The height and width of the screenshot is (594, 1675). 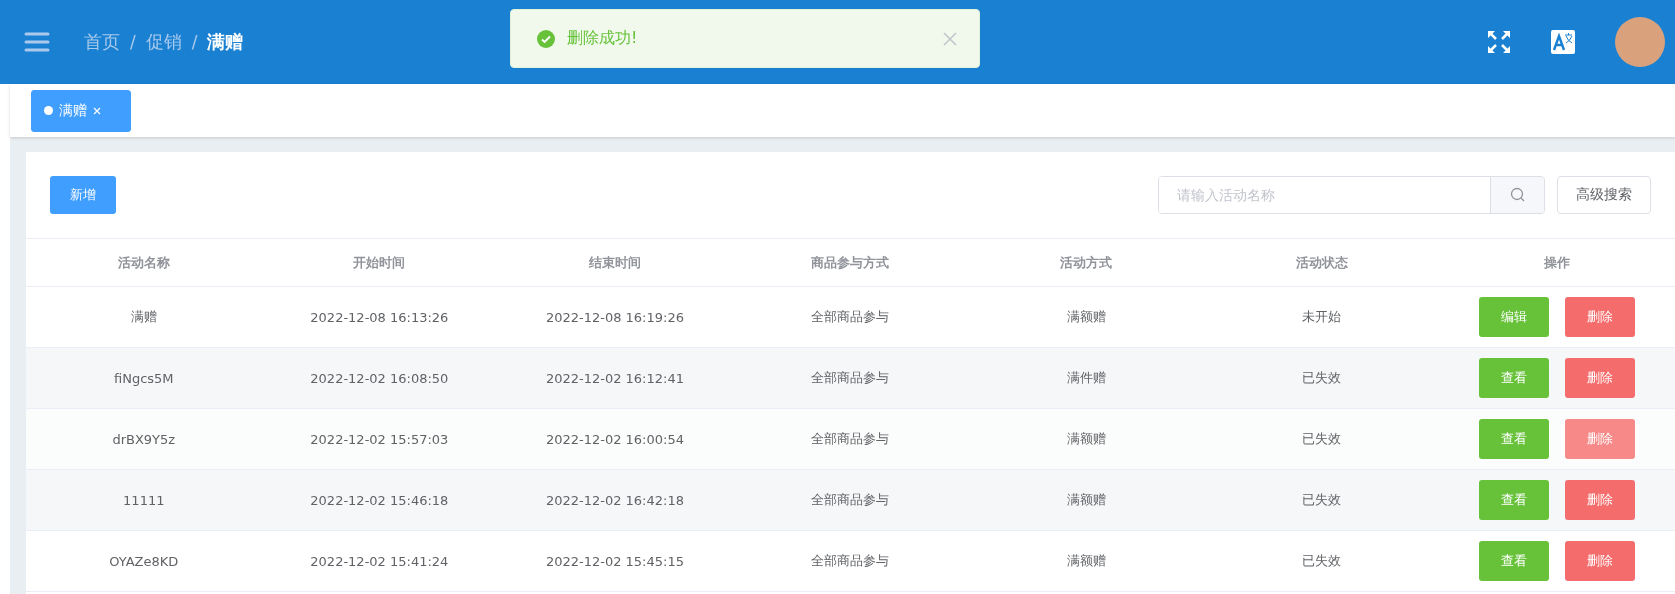 I want to click on search-icon, so click(x=1517, y=195).